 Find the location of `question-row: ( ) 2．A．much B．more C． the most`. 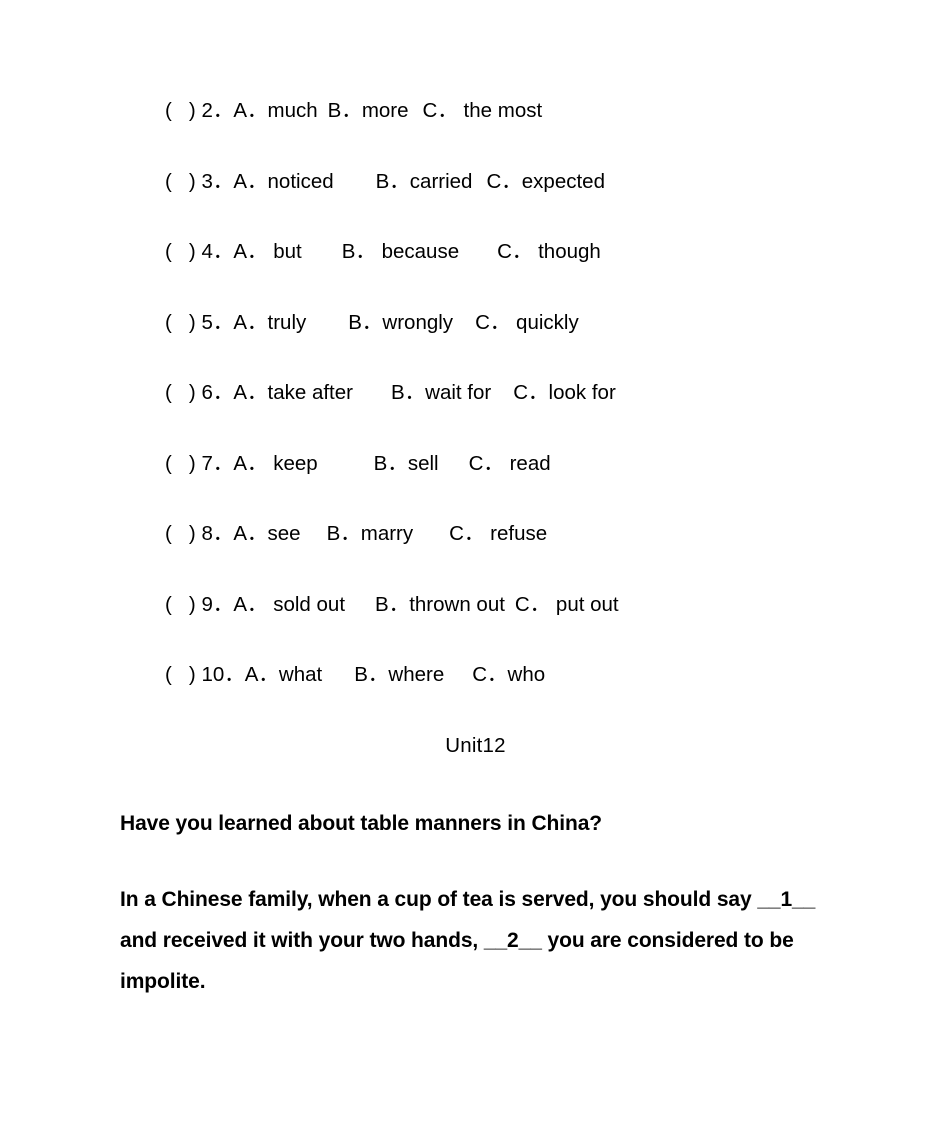

question-row: ( ) 2．A．much B．more C． the most is located at coordinates (535, 131).